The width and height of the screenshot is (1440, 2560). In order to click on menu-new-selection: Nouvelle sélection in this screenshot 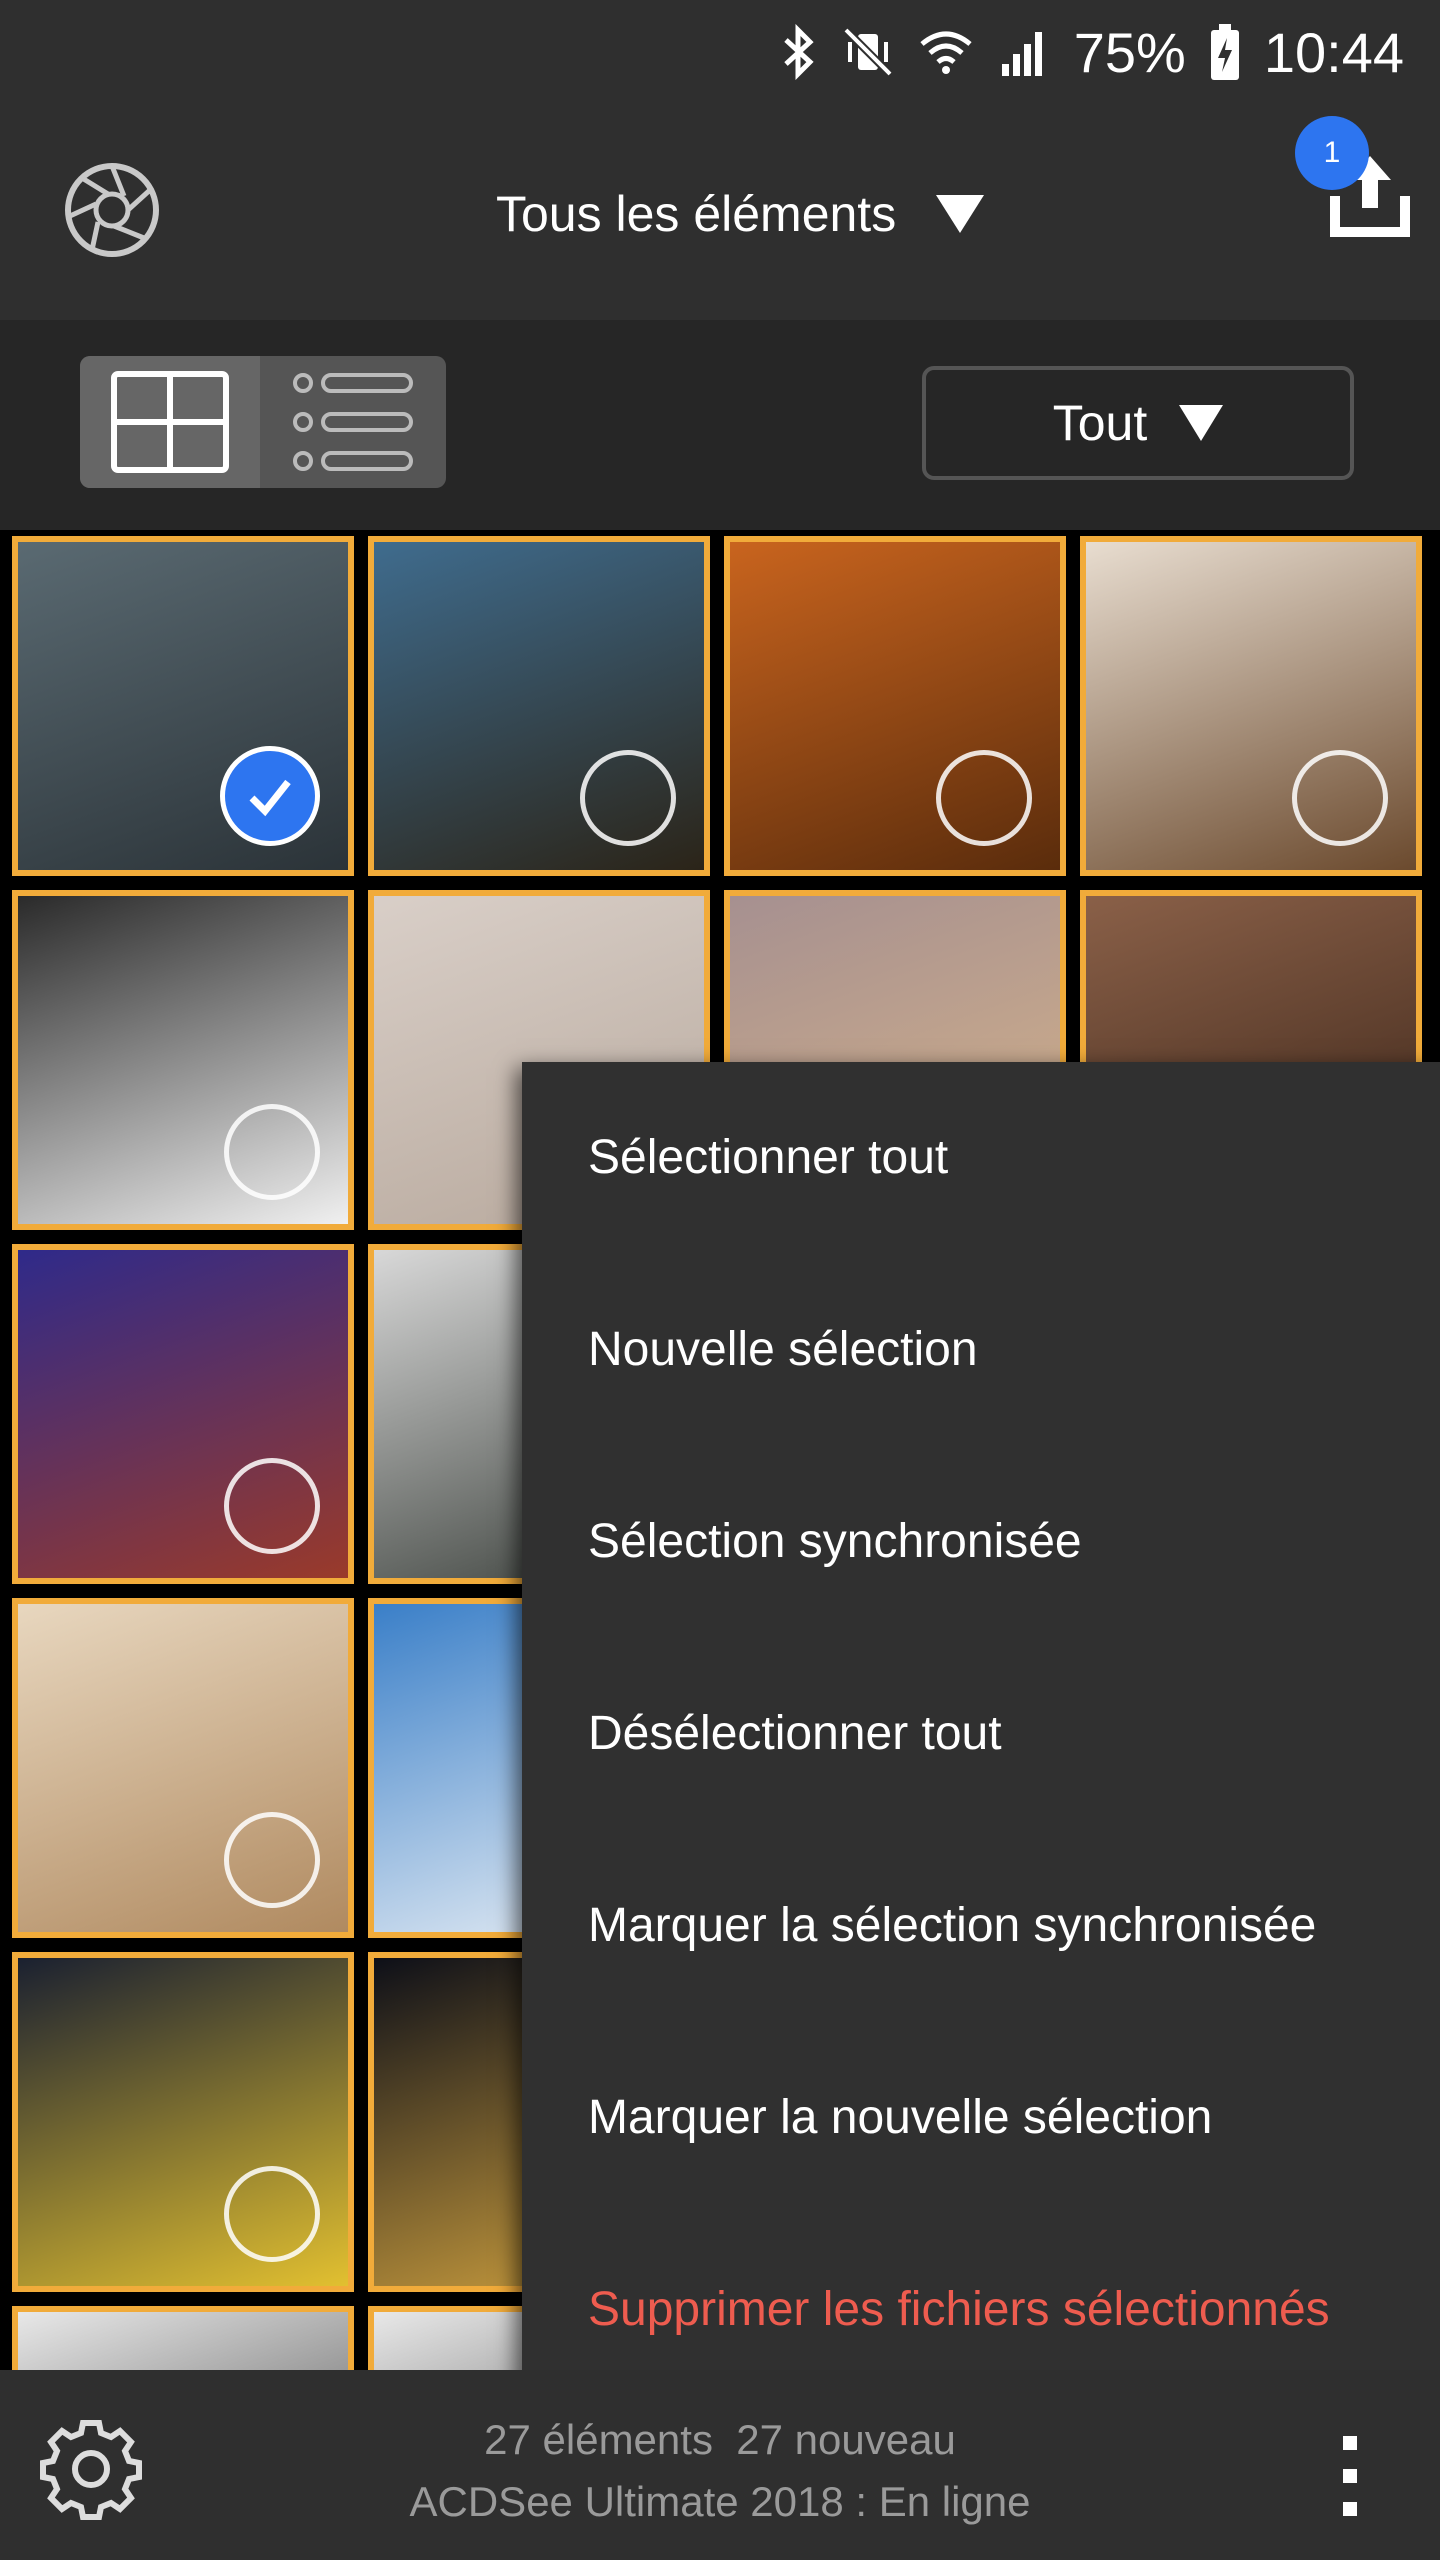, I will do `click(783, 1349)`.